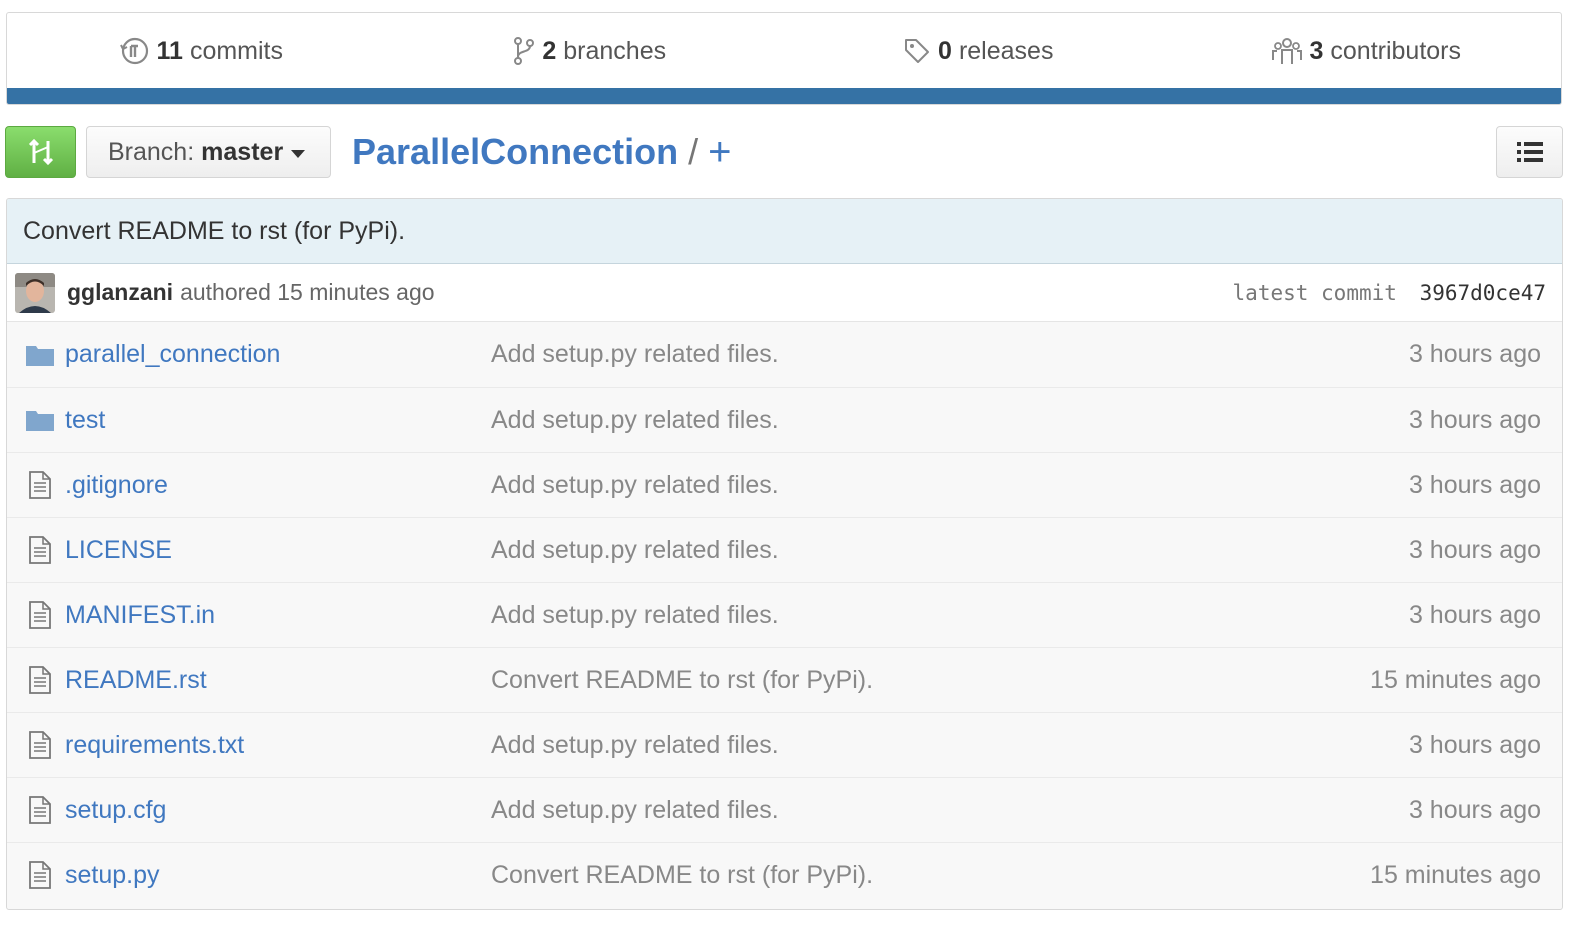 This screenshot has width=1590, height=930. What do you see at coordinates (278, 615) in the screenshot?
I see `file-name-link: MANIFEST.in` at bounding box center [278, 615].